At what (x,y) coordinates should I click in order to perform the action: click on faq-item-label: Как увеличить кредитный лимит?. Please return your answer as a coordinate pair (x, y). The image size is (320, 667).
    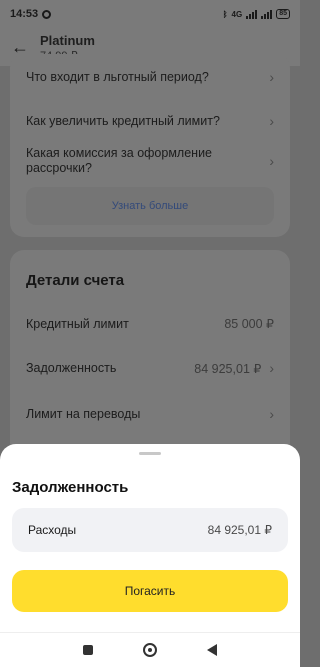
    Looking at the image, I should click on (123, 121).